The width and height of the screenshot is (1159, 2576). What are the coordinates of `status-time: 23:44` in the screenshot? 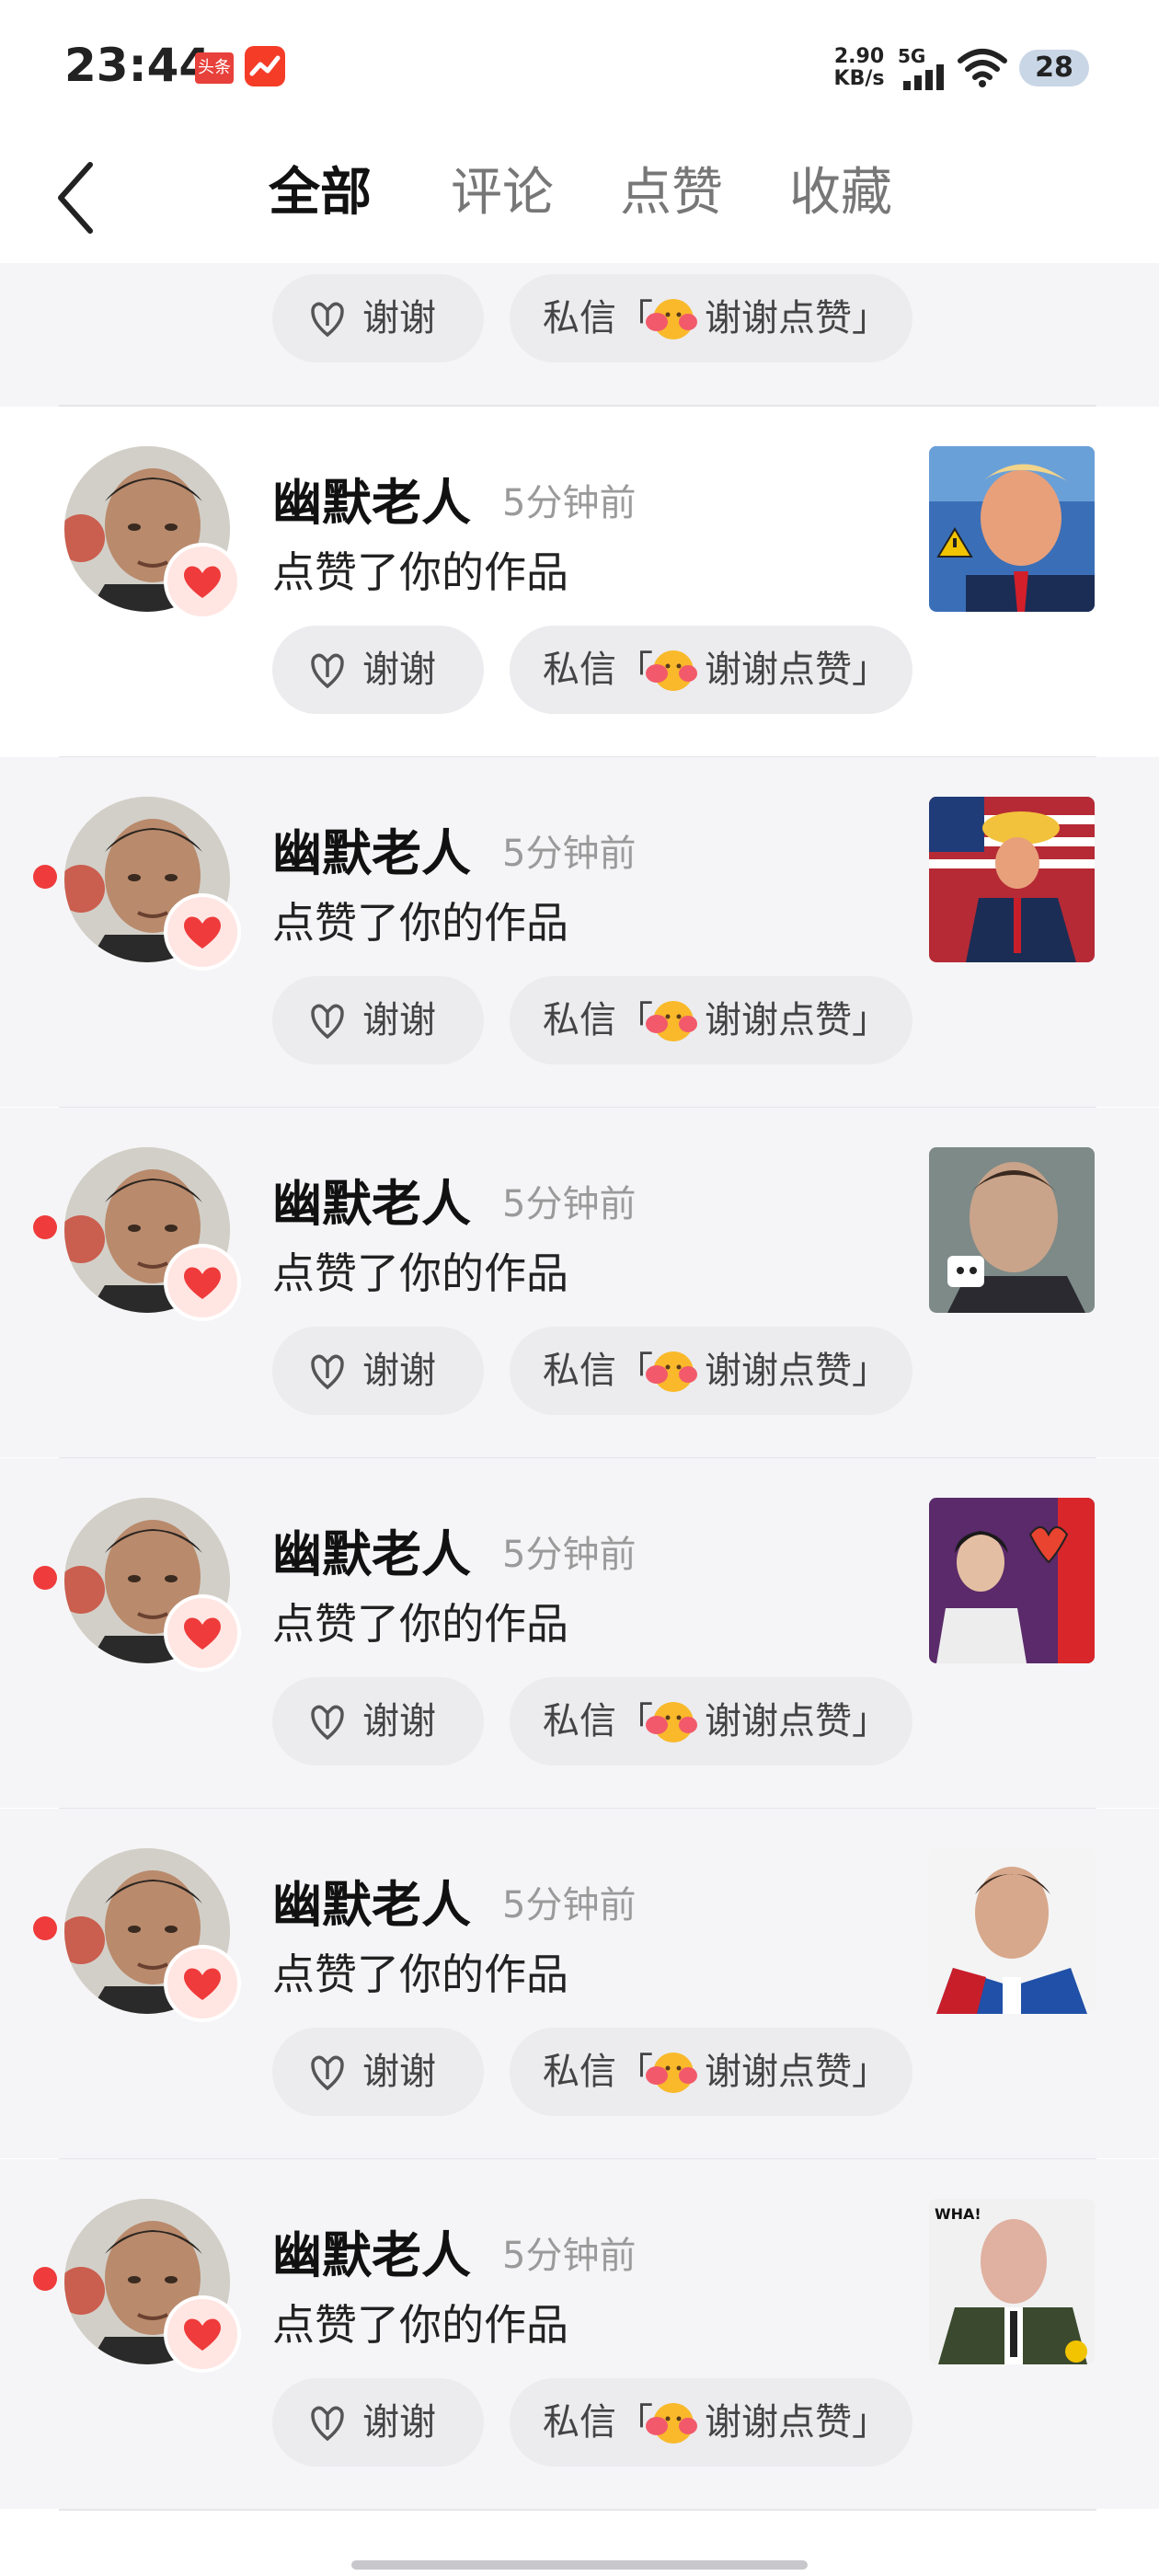 It's located at (138, 65).